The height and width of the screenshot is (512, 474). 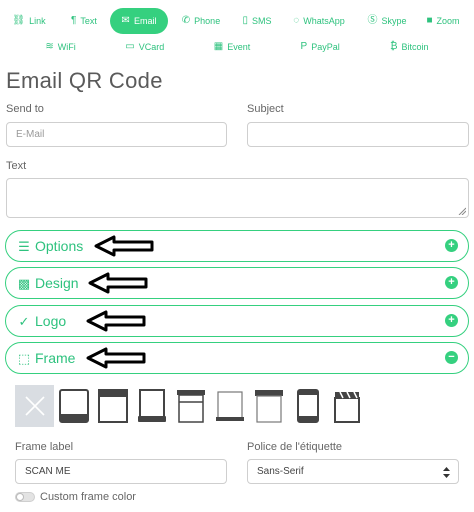 I want to click on tab-skype: Ⓢ Skype, so click(x=387, y=21).